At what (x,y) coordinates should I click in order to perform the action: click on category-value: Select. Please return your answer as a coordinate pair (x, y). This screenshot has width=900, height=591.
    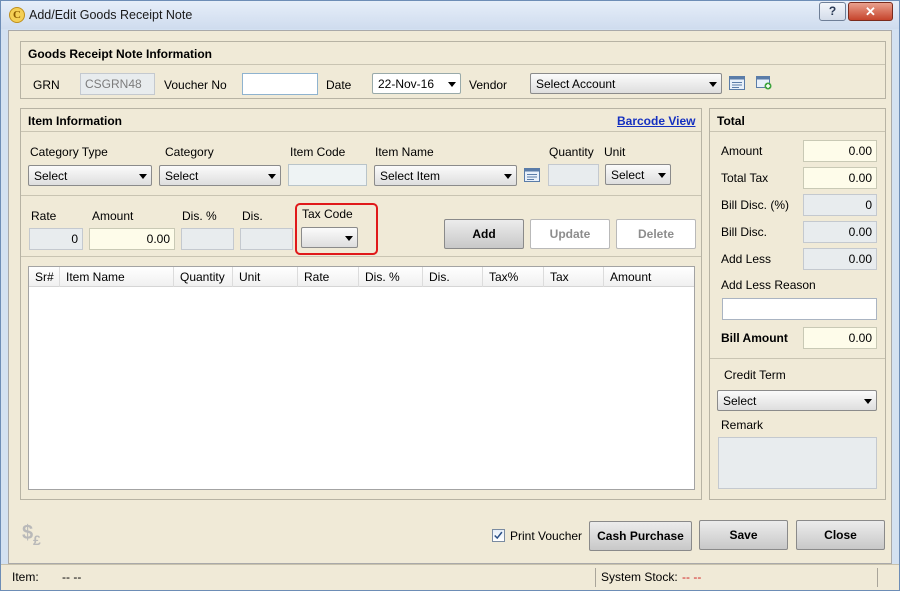
    Looking at the image, I should click on (182, 176).